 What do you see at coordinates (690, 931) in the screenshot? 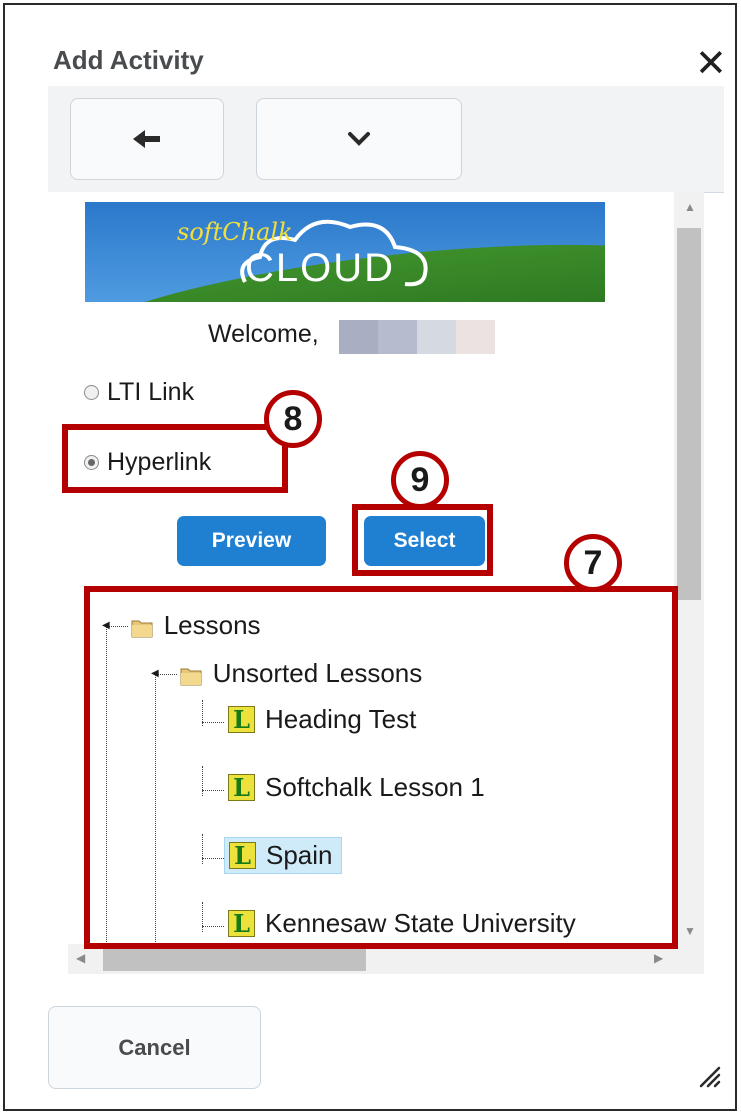
I see `scroll-down-icon: ▼` at bounding box center [690, 931].